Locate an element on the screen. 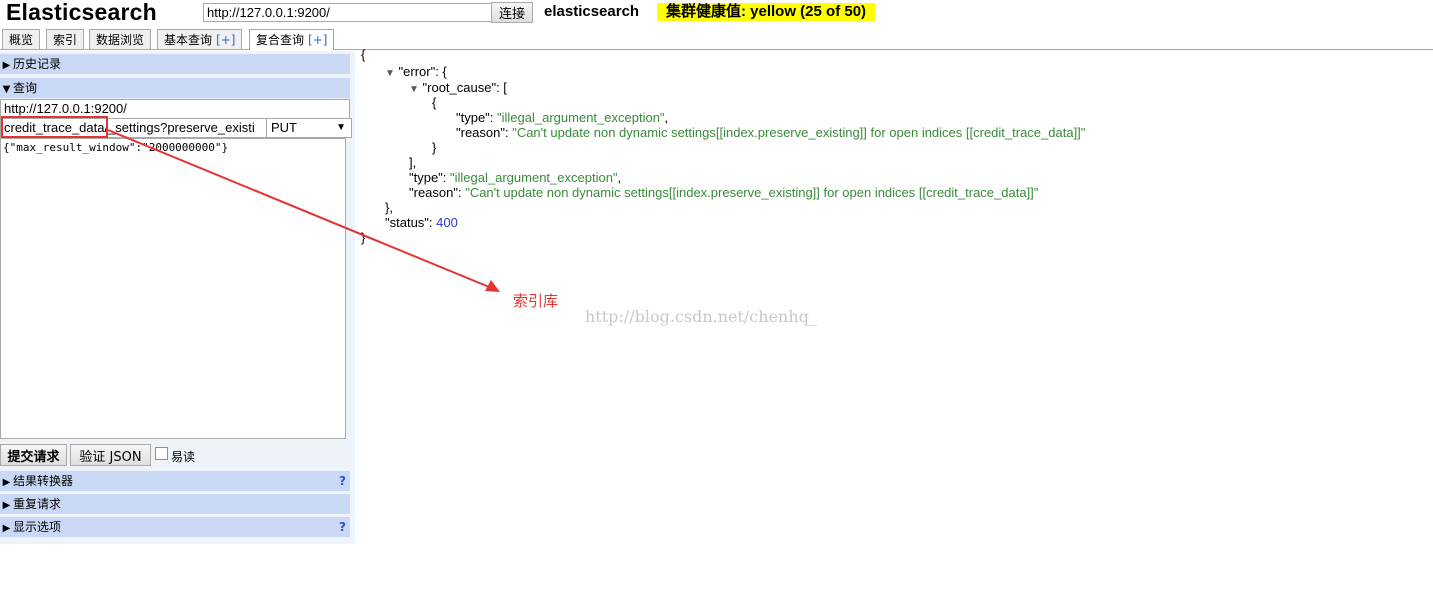 The image size is (1433, 611). annotation-label: 索引库 is located at coordinates (536, 301).